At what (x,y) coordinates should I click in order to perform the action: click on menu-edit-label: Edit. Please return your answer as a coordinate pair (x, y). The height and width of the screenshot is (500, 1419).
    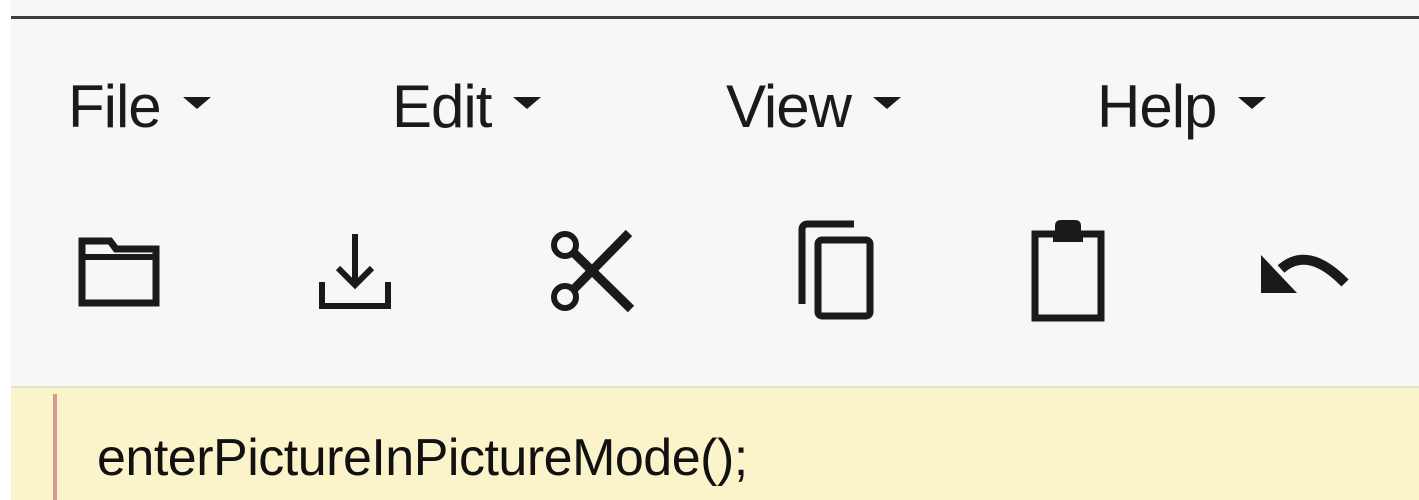
    Looking at the image, I should click on (442, 106).